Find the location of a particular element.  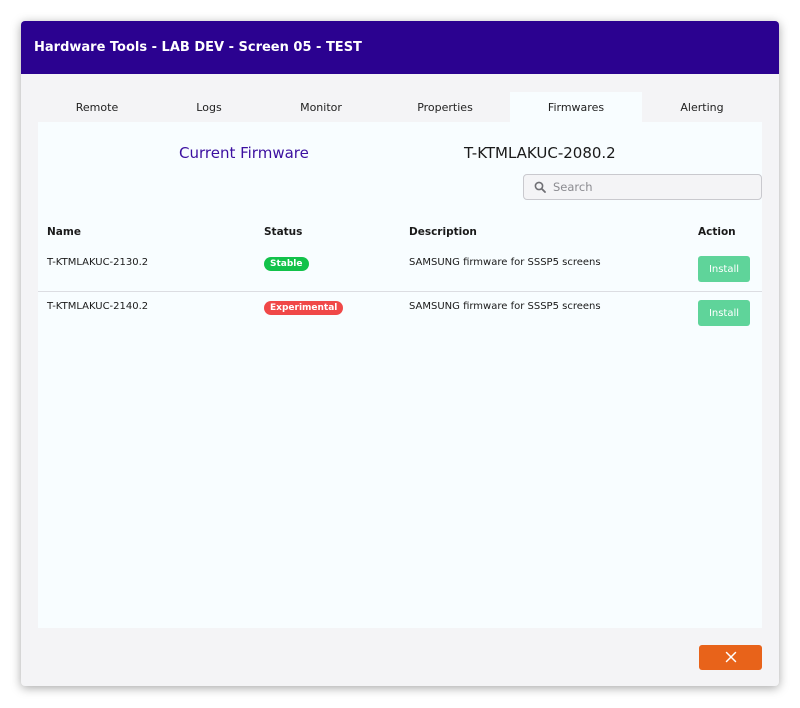

current-firmware-label: Current Firmware is located at coordinates (244, 153).